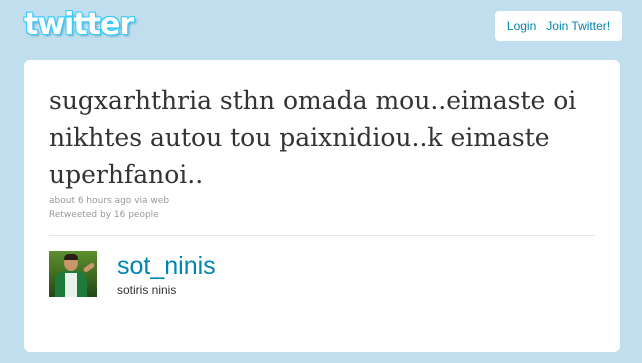 The image size is (642, 363). Describe the element at coordinates (578, 26) in the screenshot. I see `join-twitter-link: Join Twitter!` at that location.